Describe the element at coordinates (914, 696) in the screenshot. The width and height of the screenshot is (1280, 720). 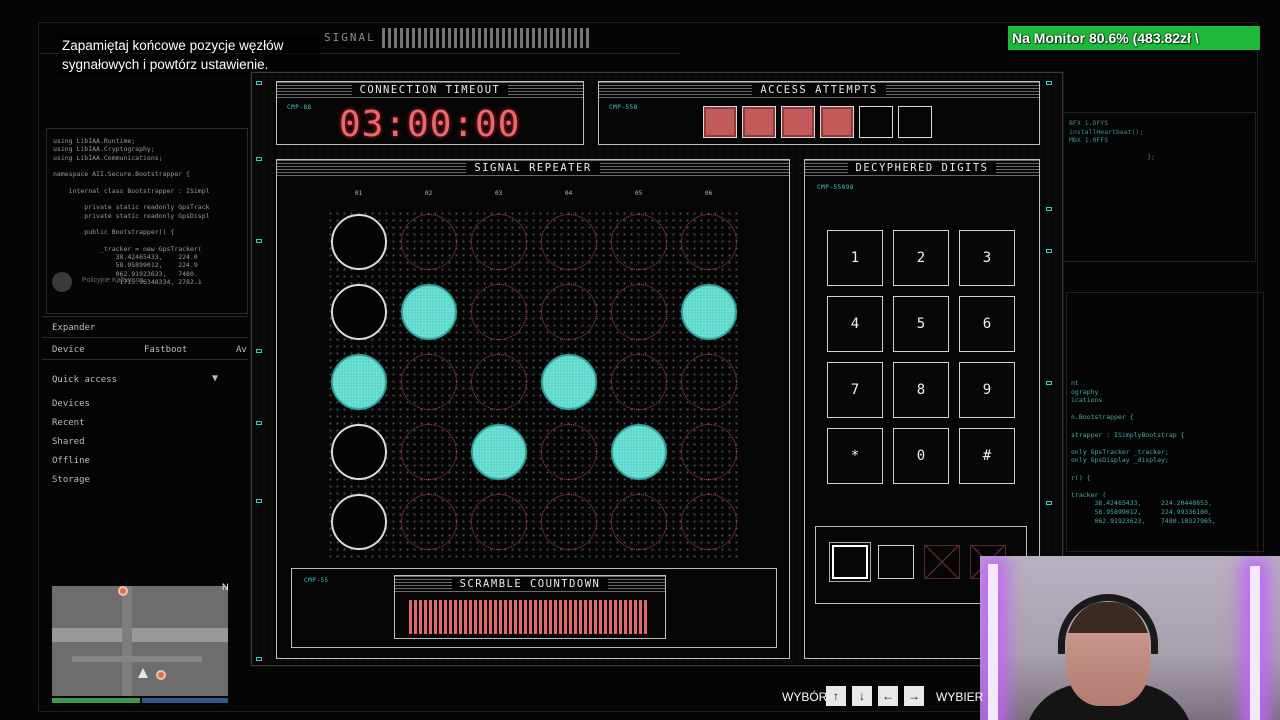
I see `arrow-right-key-icon: →` at that location.